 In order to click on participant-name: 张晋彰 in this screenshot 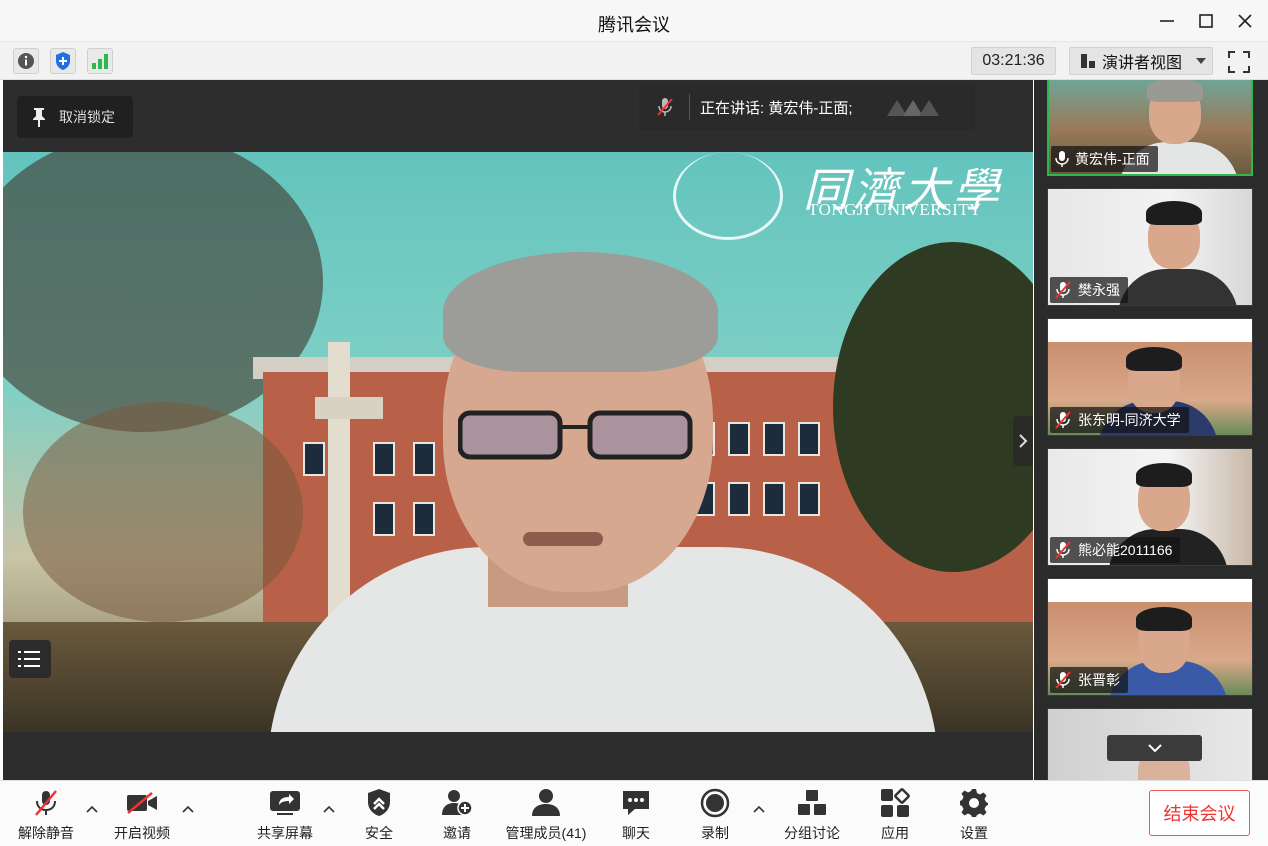, I will do `click(1099, 680)`.